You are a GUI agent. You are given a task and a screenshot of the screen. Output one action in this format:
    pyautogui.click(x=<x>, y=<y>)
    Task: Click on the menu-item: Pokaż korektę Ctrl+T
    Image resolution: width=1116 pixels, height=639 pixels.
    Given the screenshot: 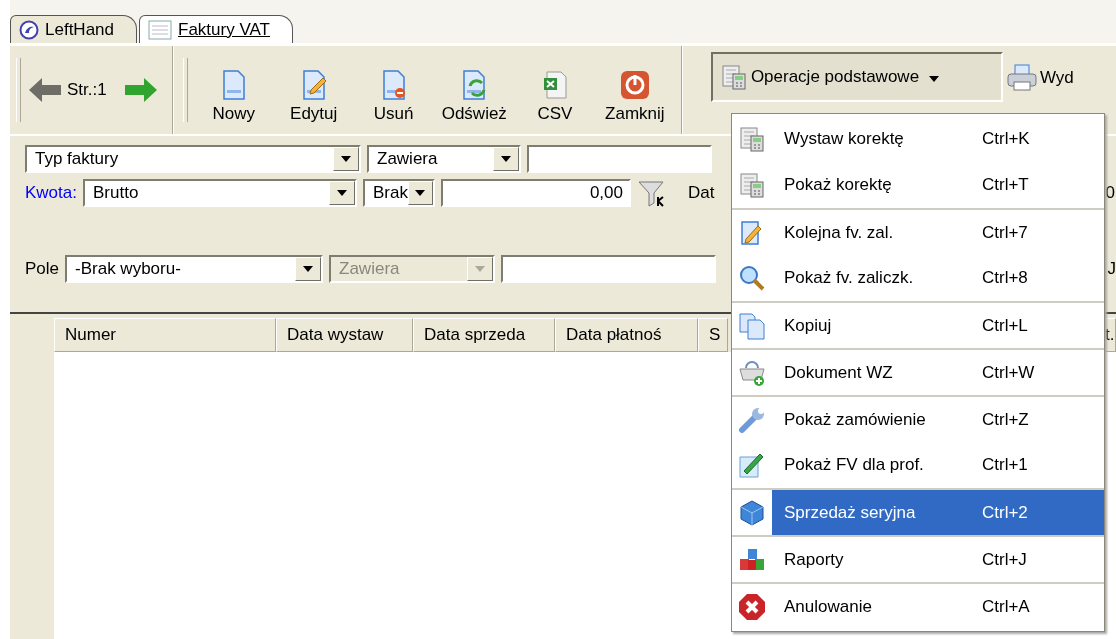 What is the action you would take?
    pyautogui.click(x=918, y=185)
    